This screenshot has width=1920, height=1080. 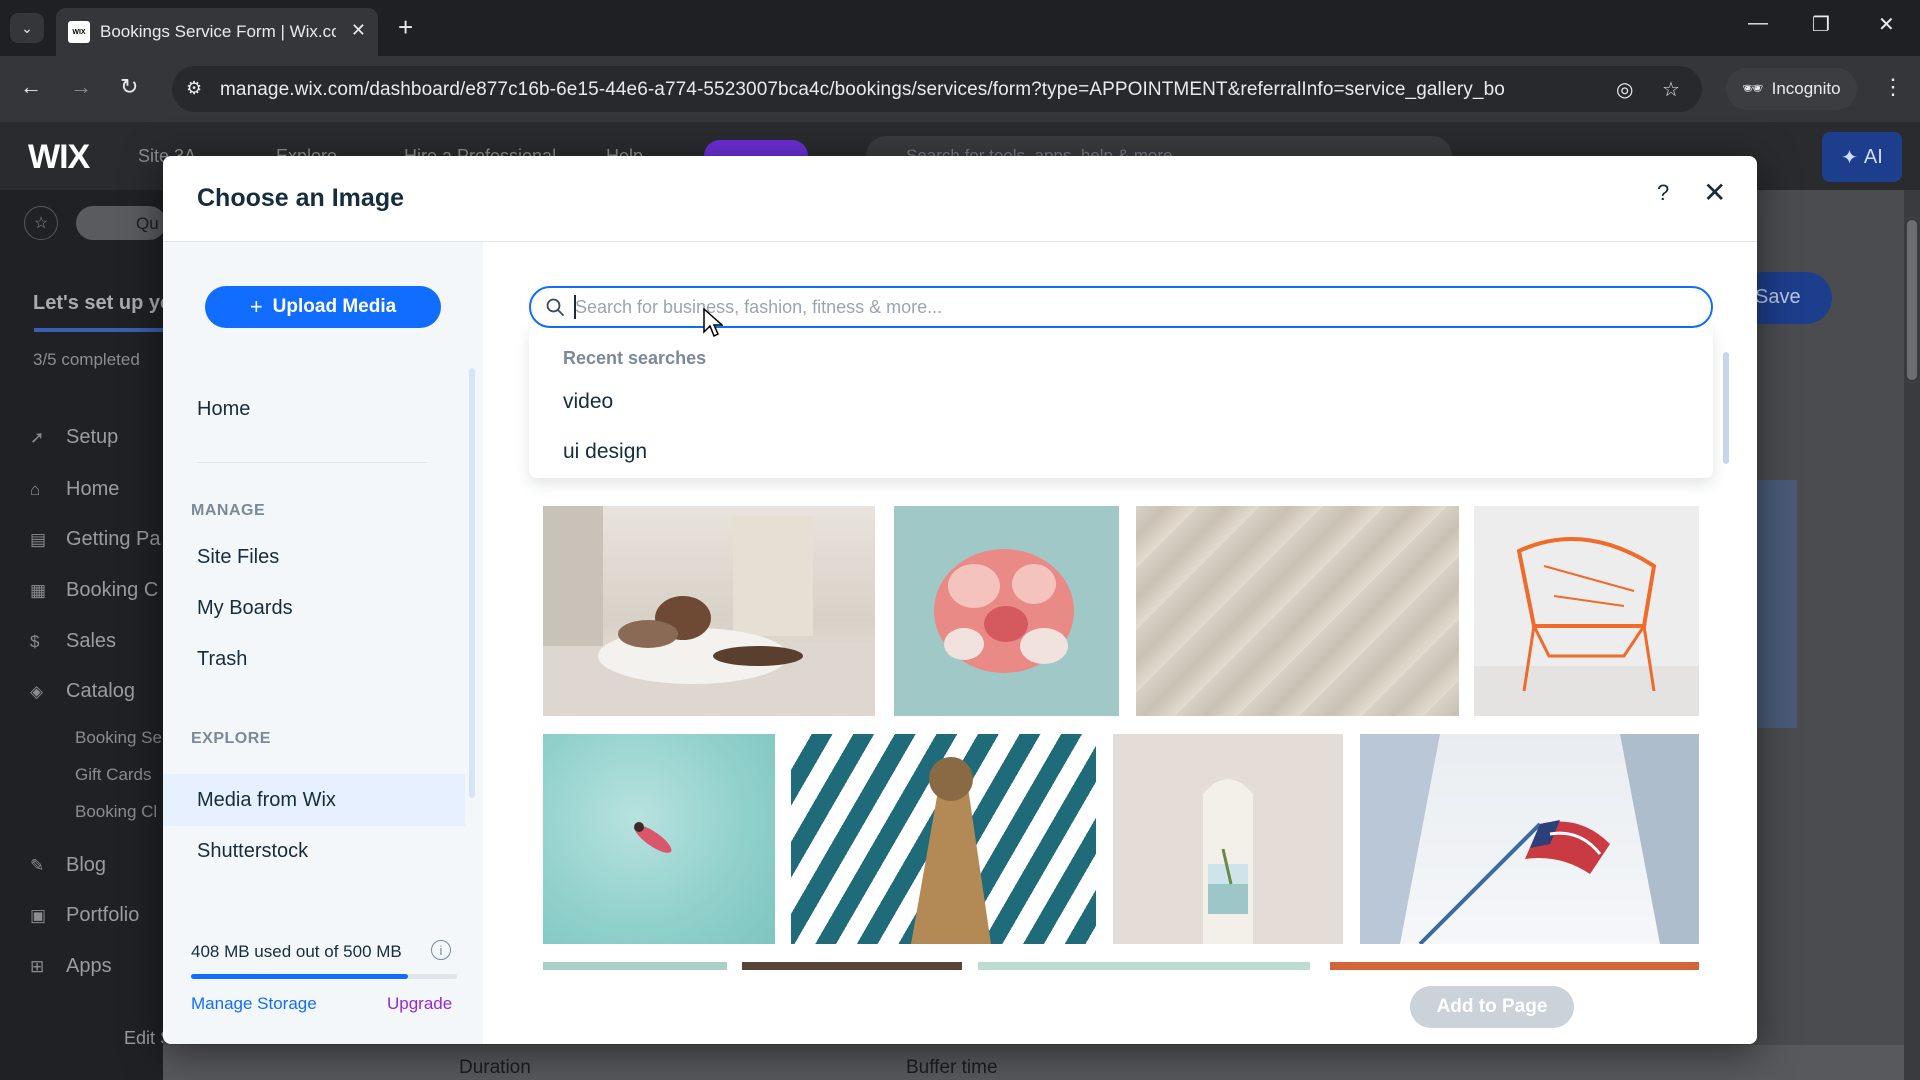 I want to click on page-scrollbar, so click(x=1912, y=635).